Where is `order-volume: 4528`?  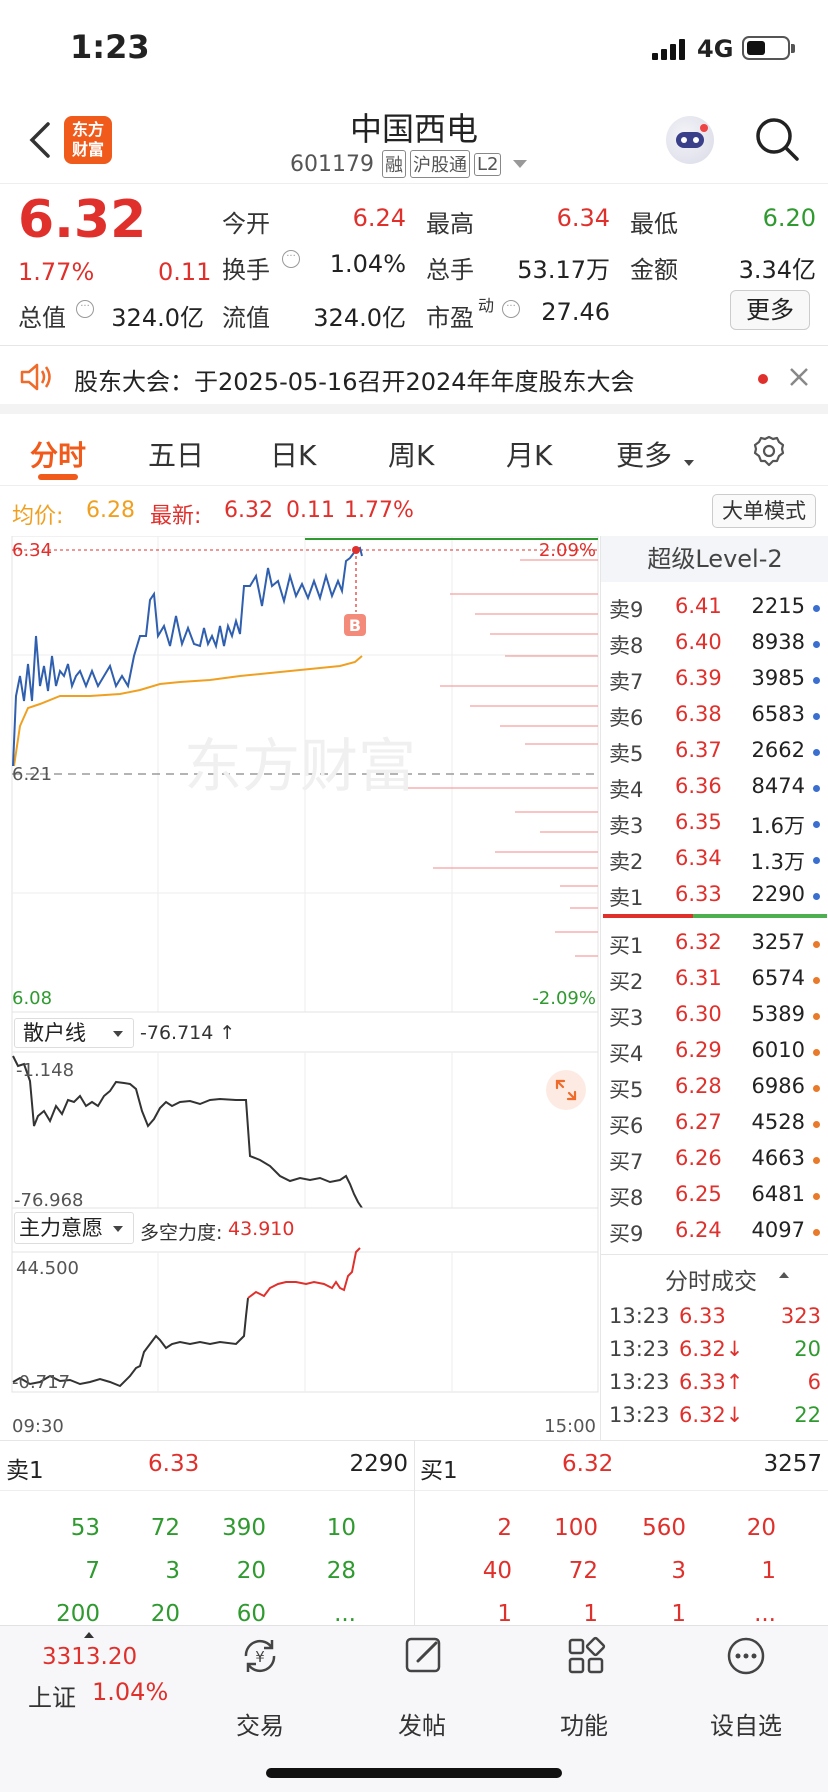
order-volume: 4528 is located at coordinates (778, 1122).